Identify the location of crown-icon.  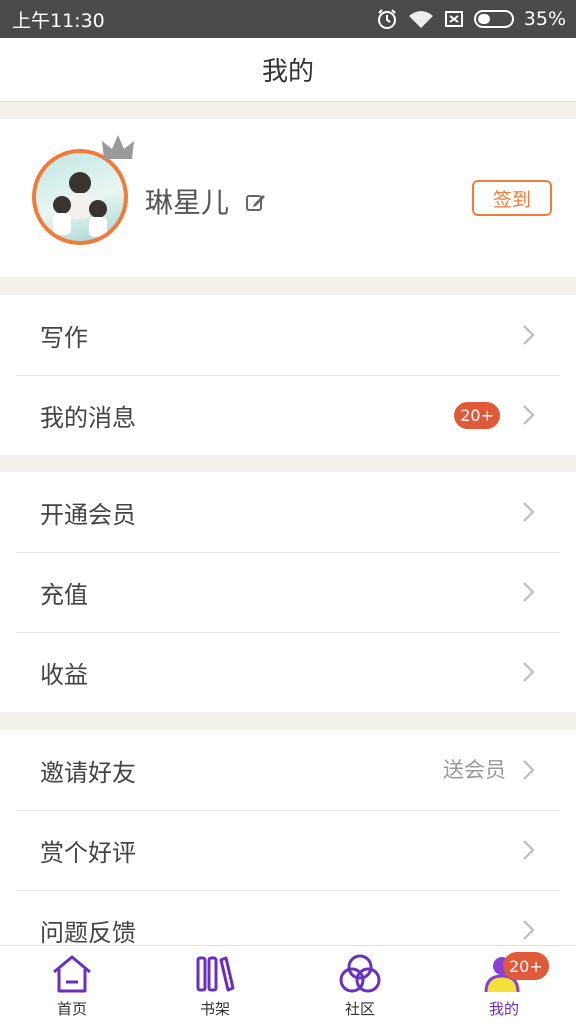
(118, 147).